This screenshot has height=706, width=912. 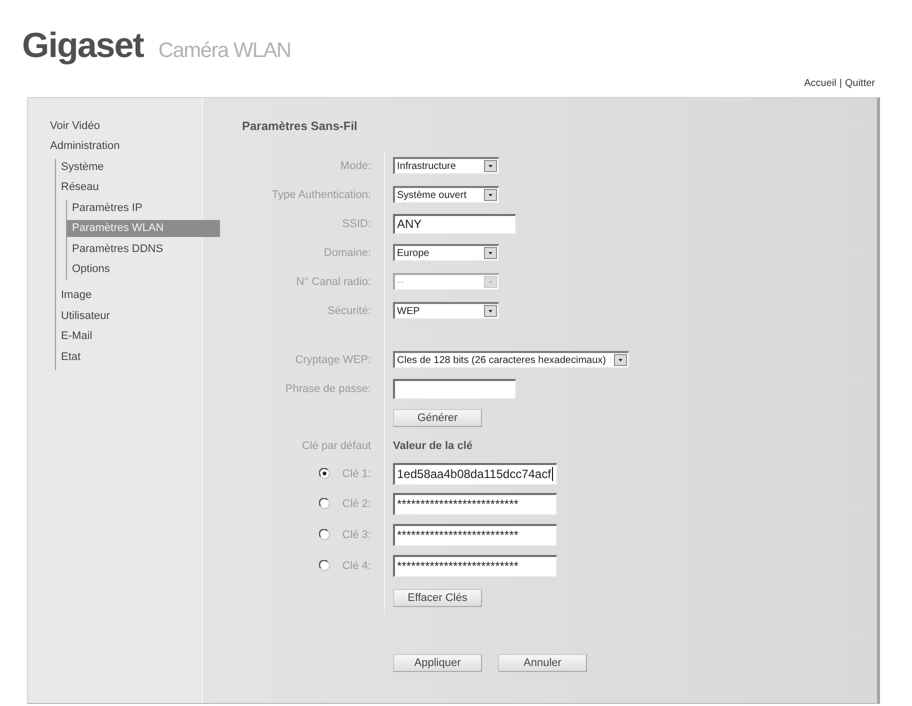 I want to click on text-field: ANY, so click(x=454, y=224).